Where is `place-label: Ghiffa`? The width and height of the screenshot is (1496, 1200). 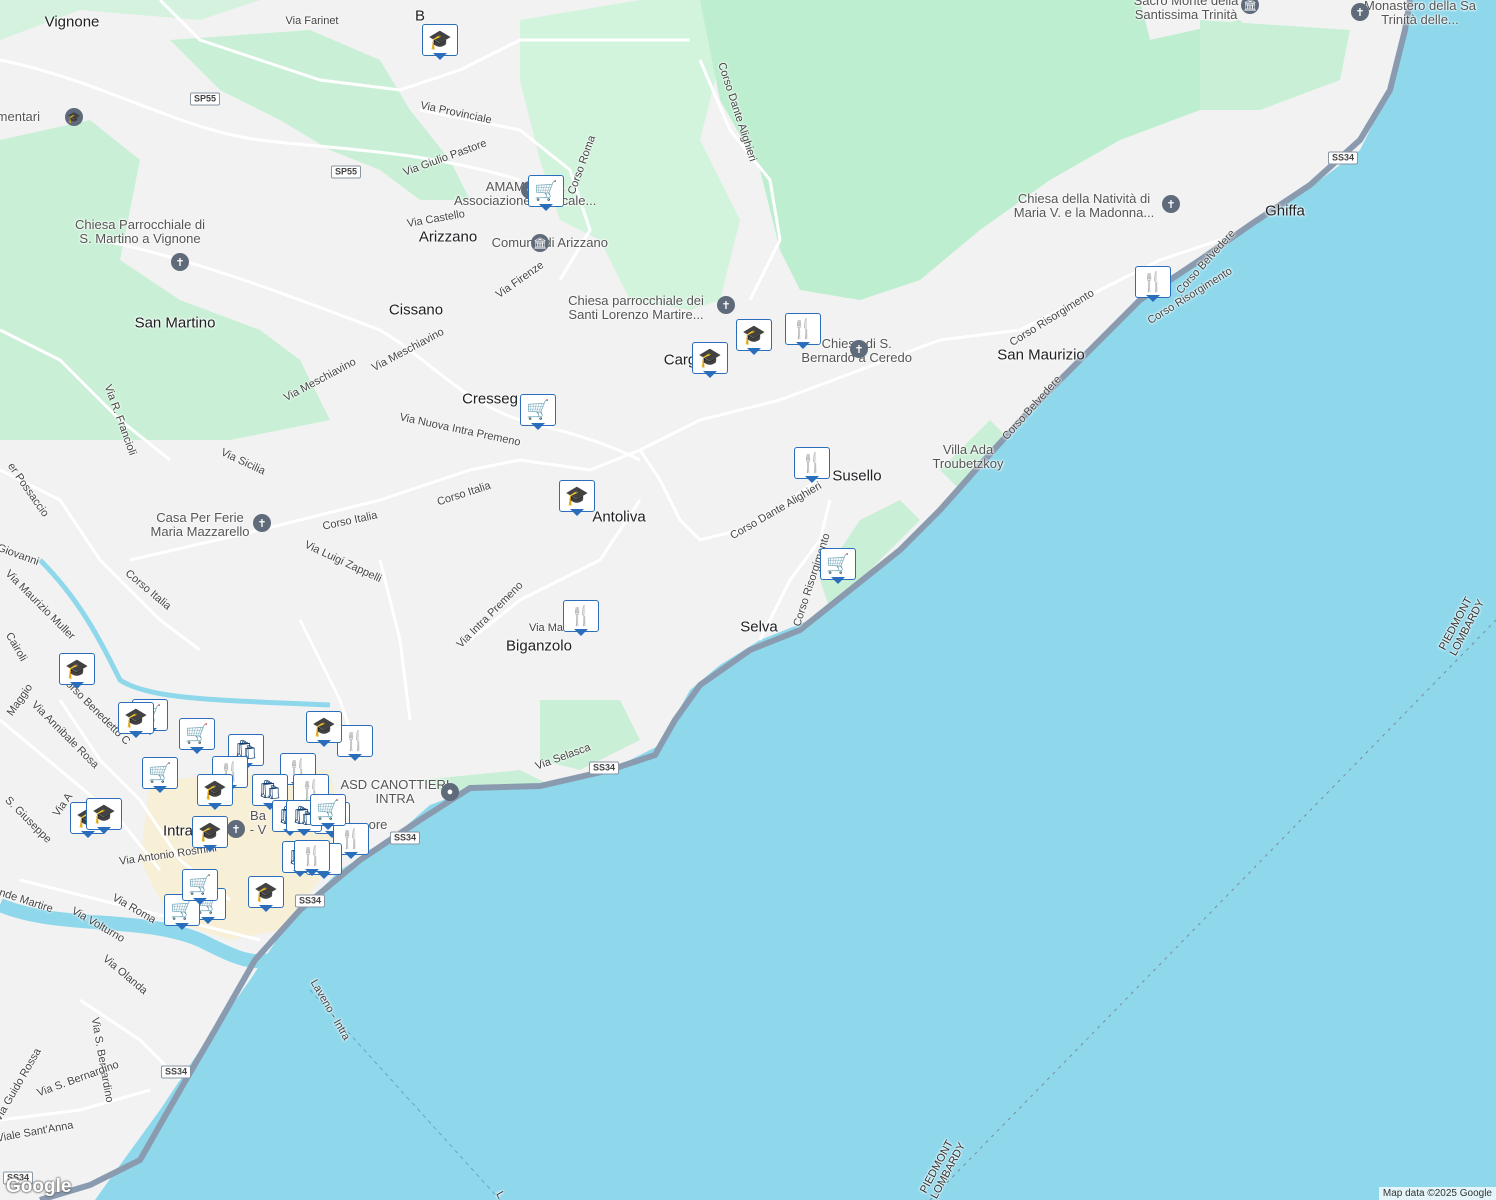 place-label: Ghiffa is located at coordinates (1285, 211).